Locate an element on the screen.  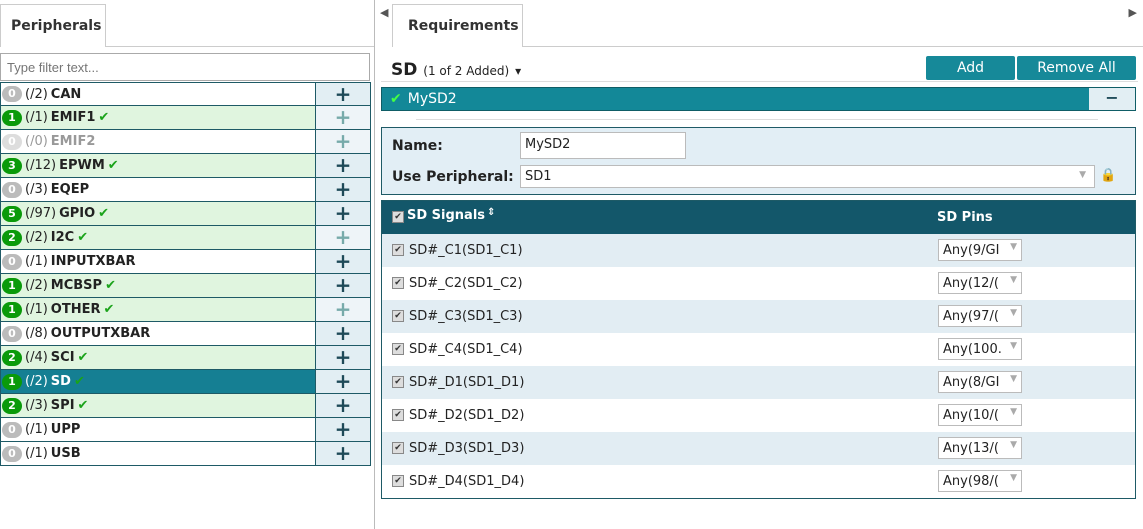
peripheral-name: I2C is located at coordinates (62, 237).